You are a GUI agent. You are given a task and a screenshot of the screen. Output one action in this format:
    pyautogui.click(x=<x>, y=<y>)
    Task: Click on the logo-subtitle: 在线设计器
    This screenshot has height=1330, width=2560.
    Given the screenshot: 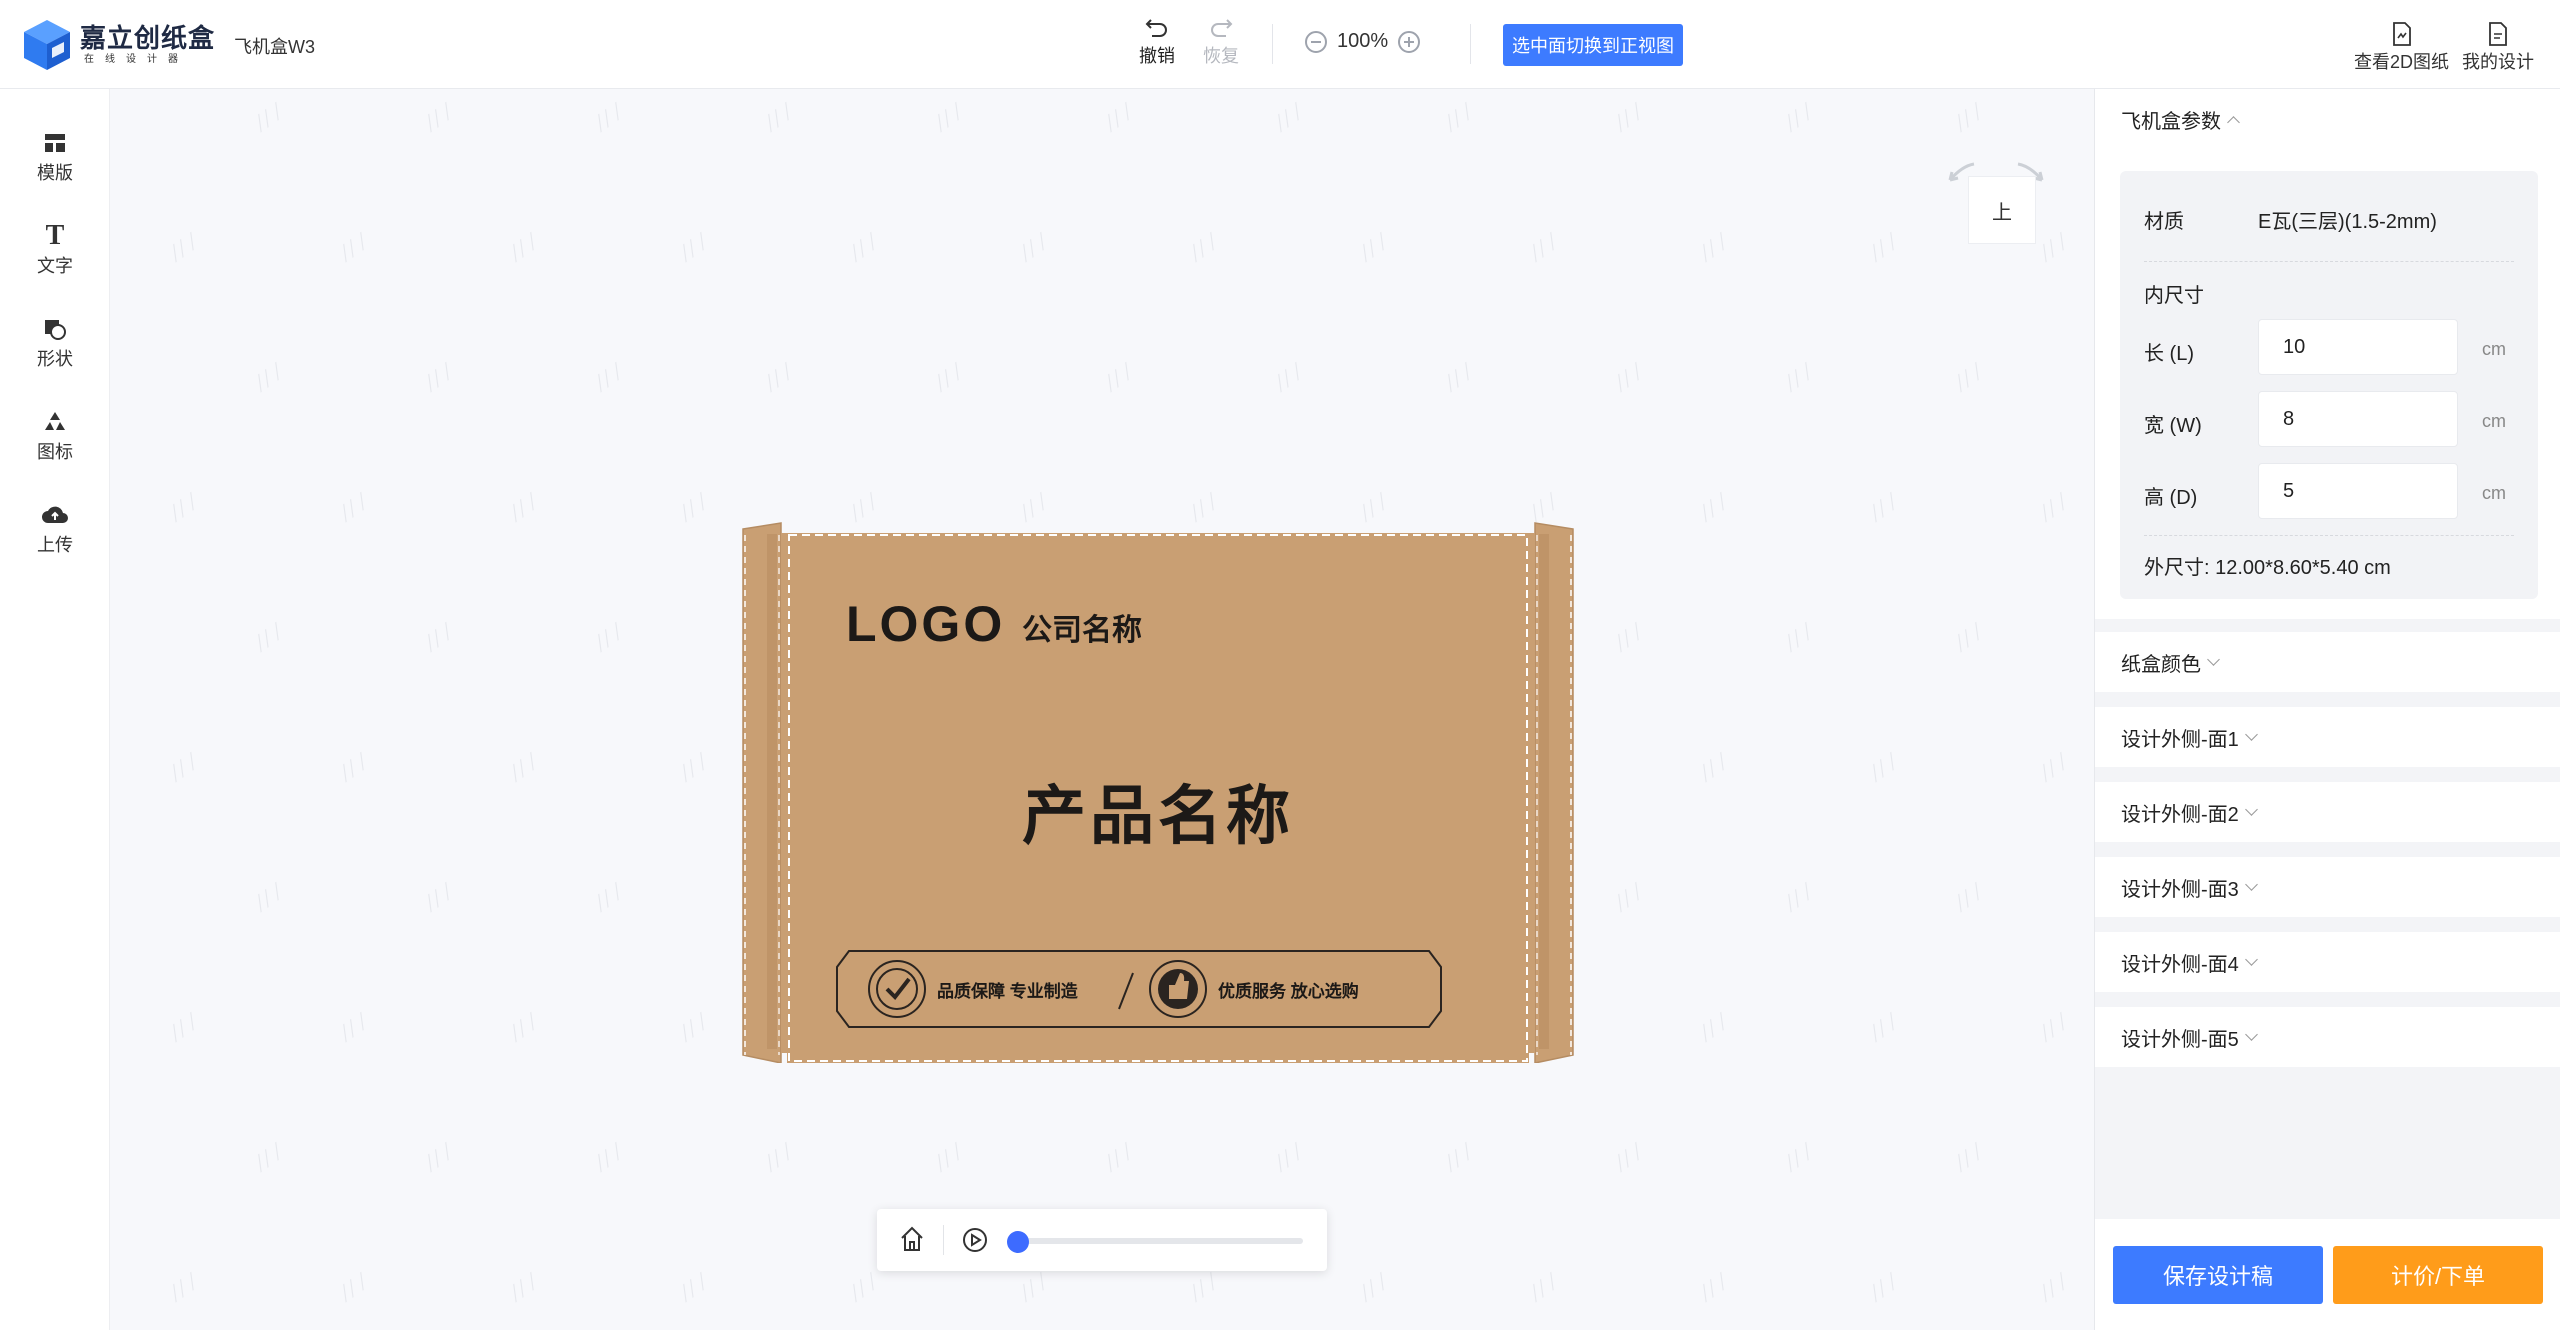 What is the action you would take?
    pyautogui.click(x=136, y=59)
    